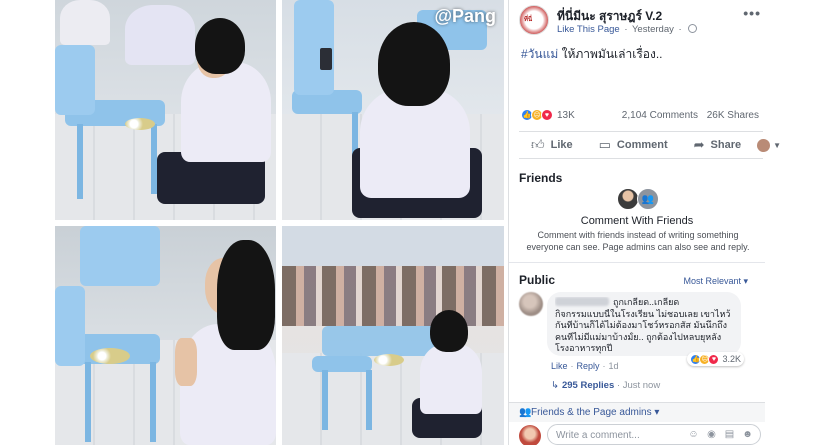 The height and width of the screenshot is (445, 824). I want to click on like-button-label: Like, so click(561, 145).